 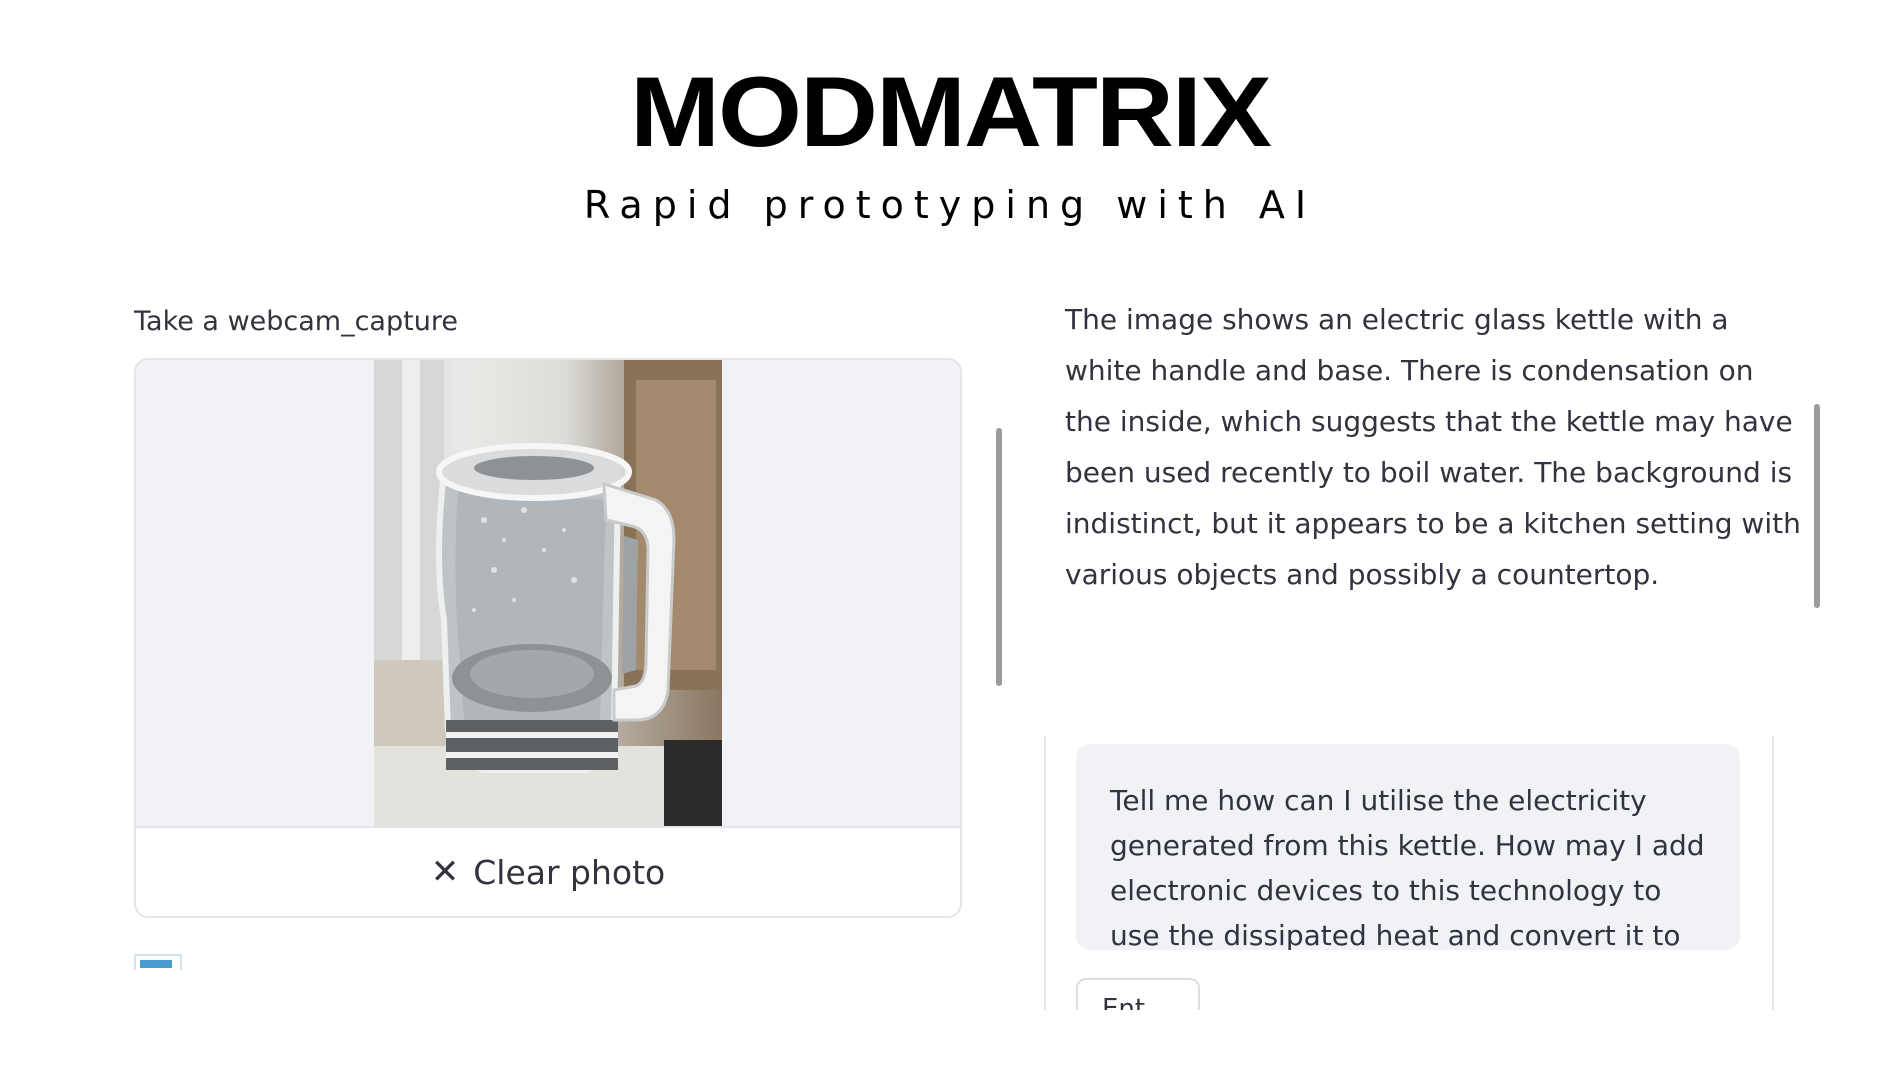 What do you see at coordinates (1138, 994) in the screenshot?
I see `submit-button: Ent` at bounding box center [1138, 994].